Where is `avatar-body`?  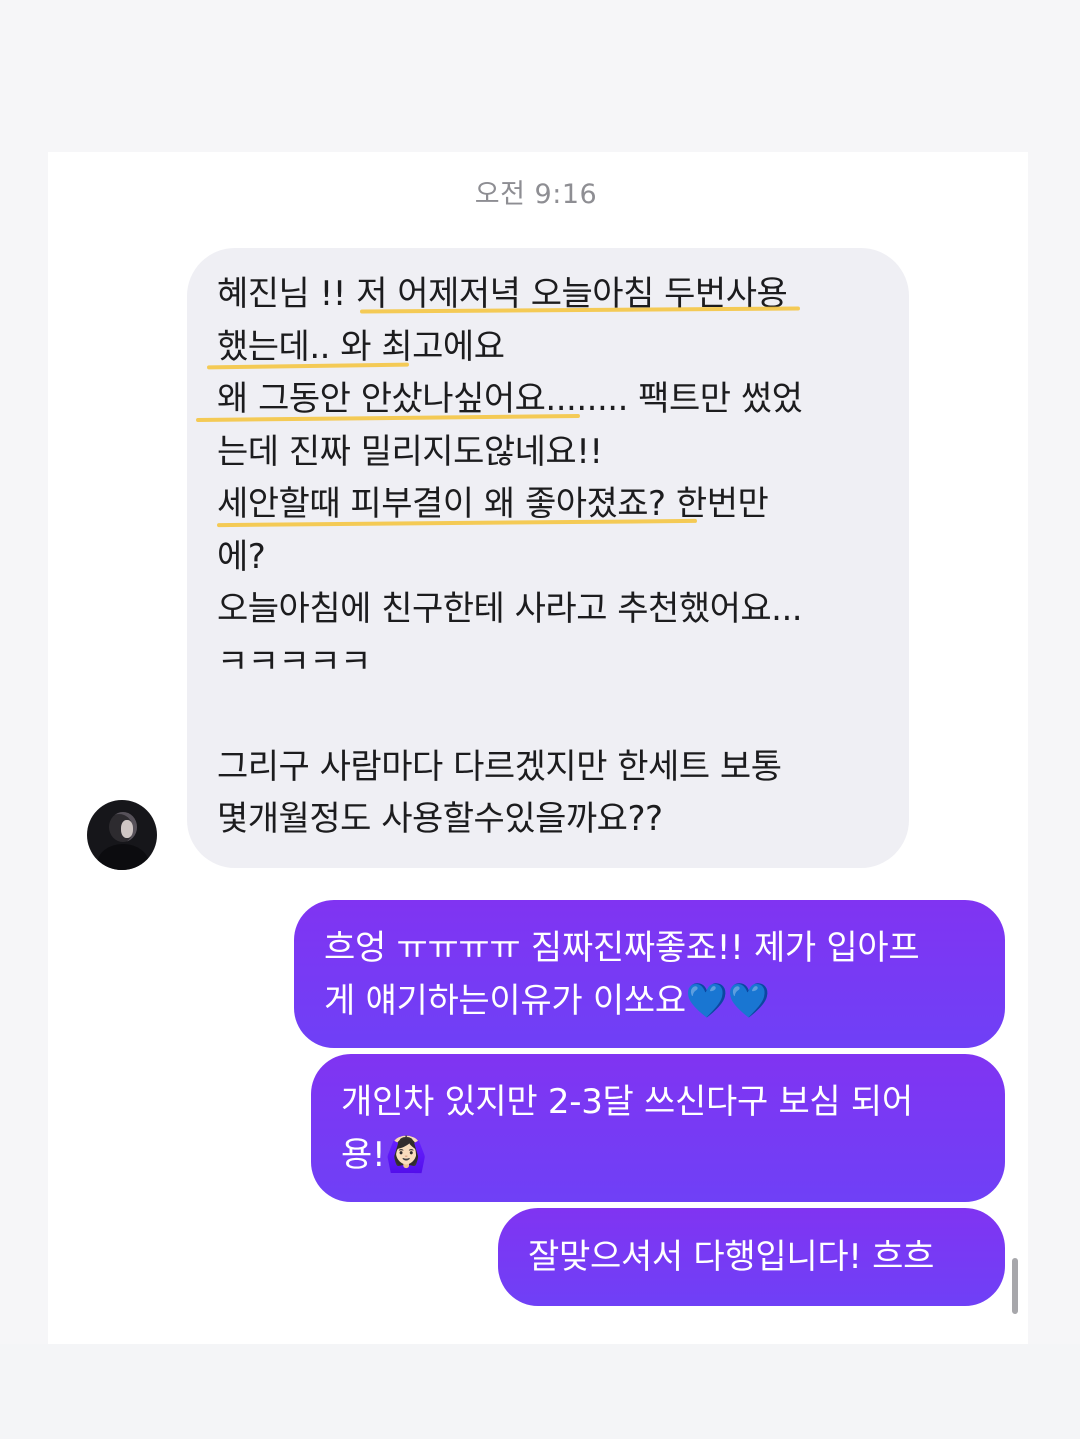 avatar-body is located at coordinates (123, 857).